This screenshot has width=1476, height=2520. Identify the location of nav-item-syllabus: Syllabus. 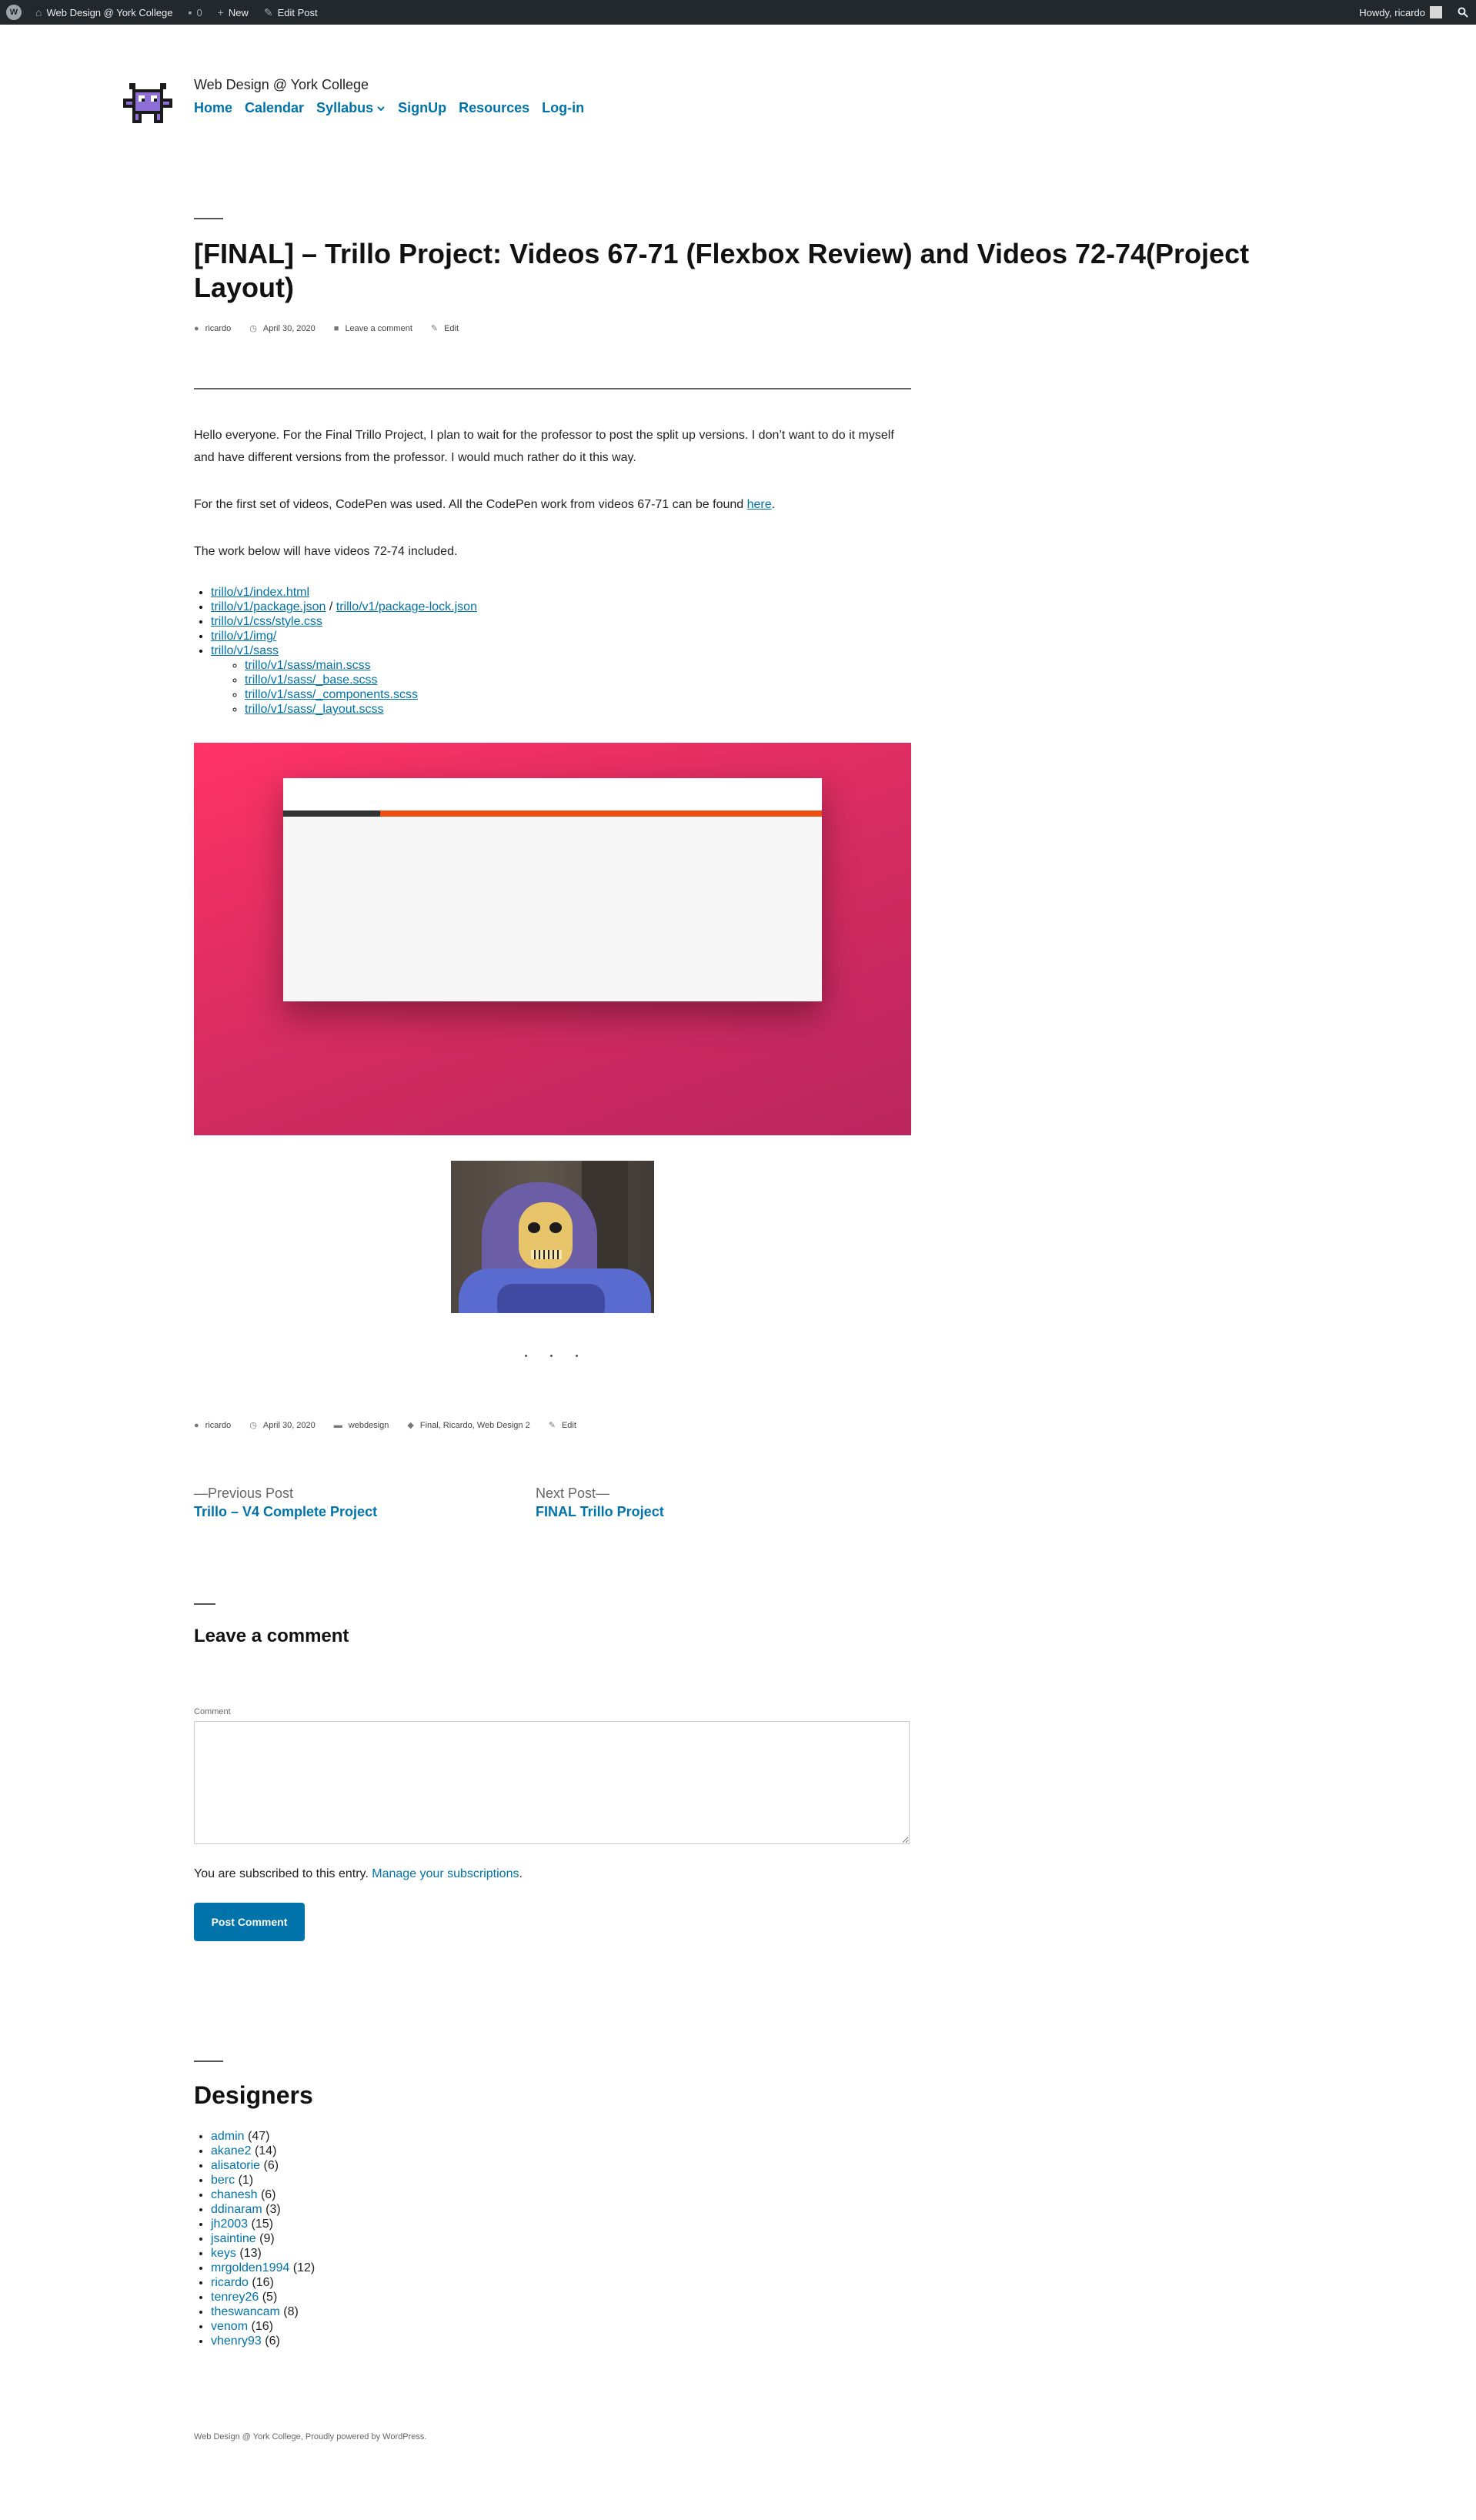
(351, 108).